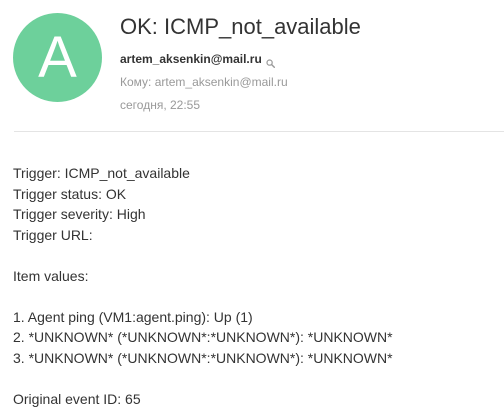 The width and height of the screenshot is (504, 415). I want to click on original-event-id: Original event ID: 65, so click(77, 398).